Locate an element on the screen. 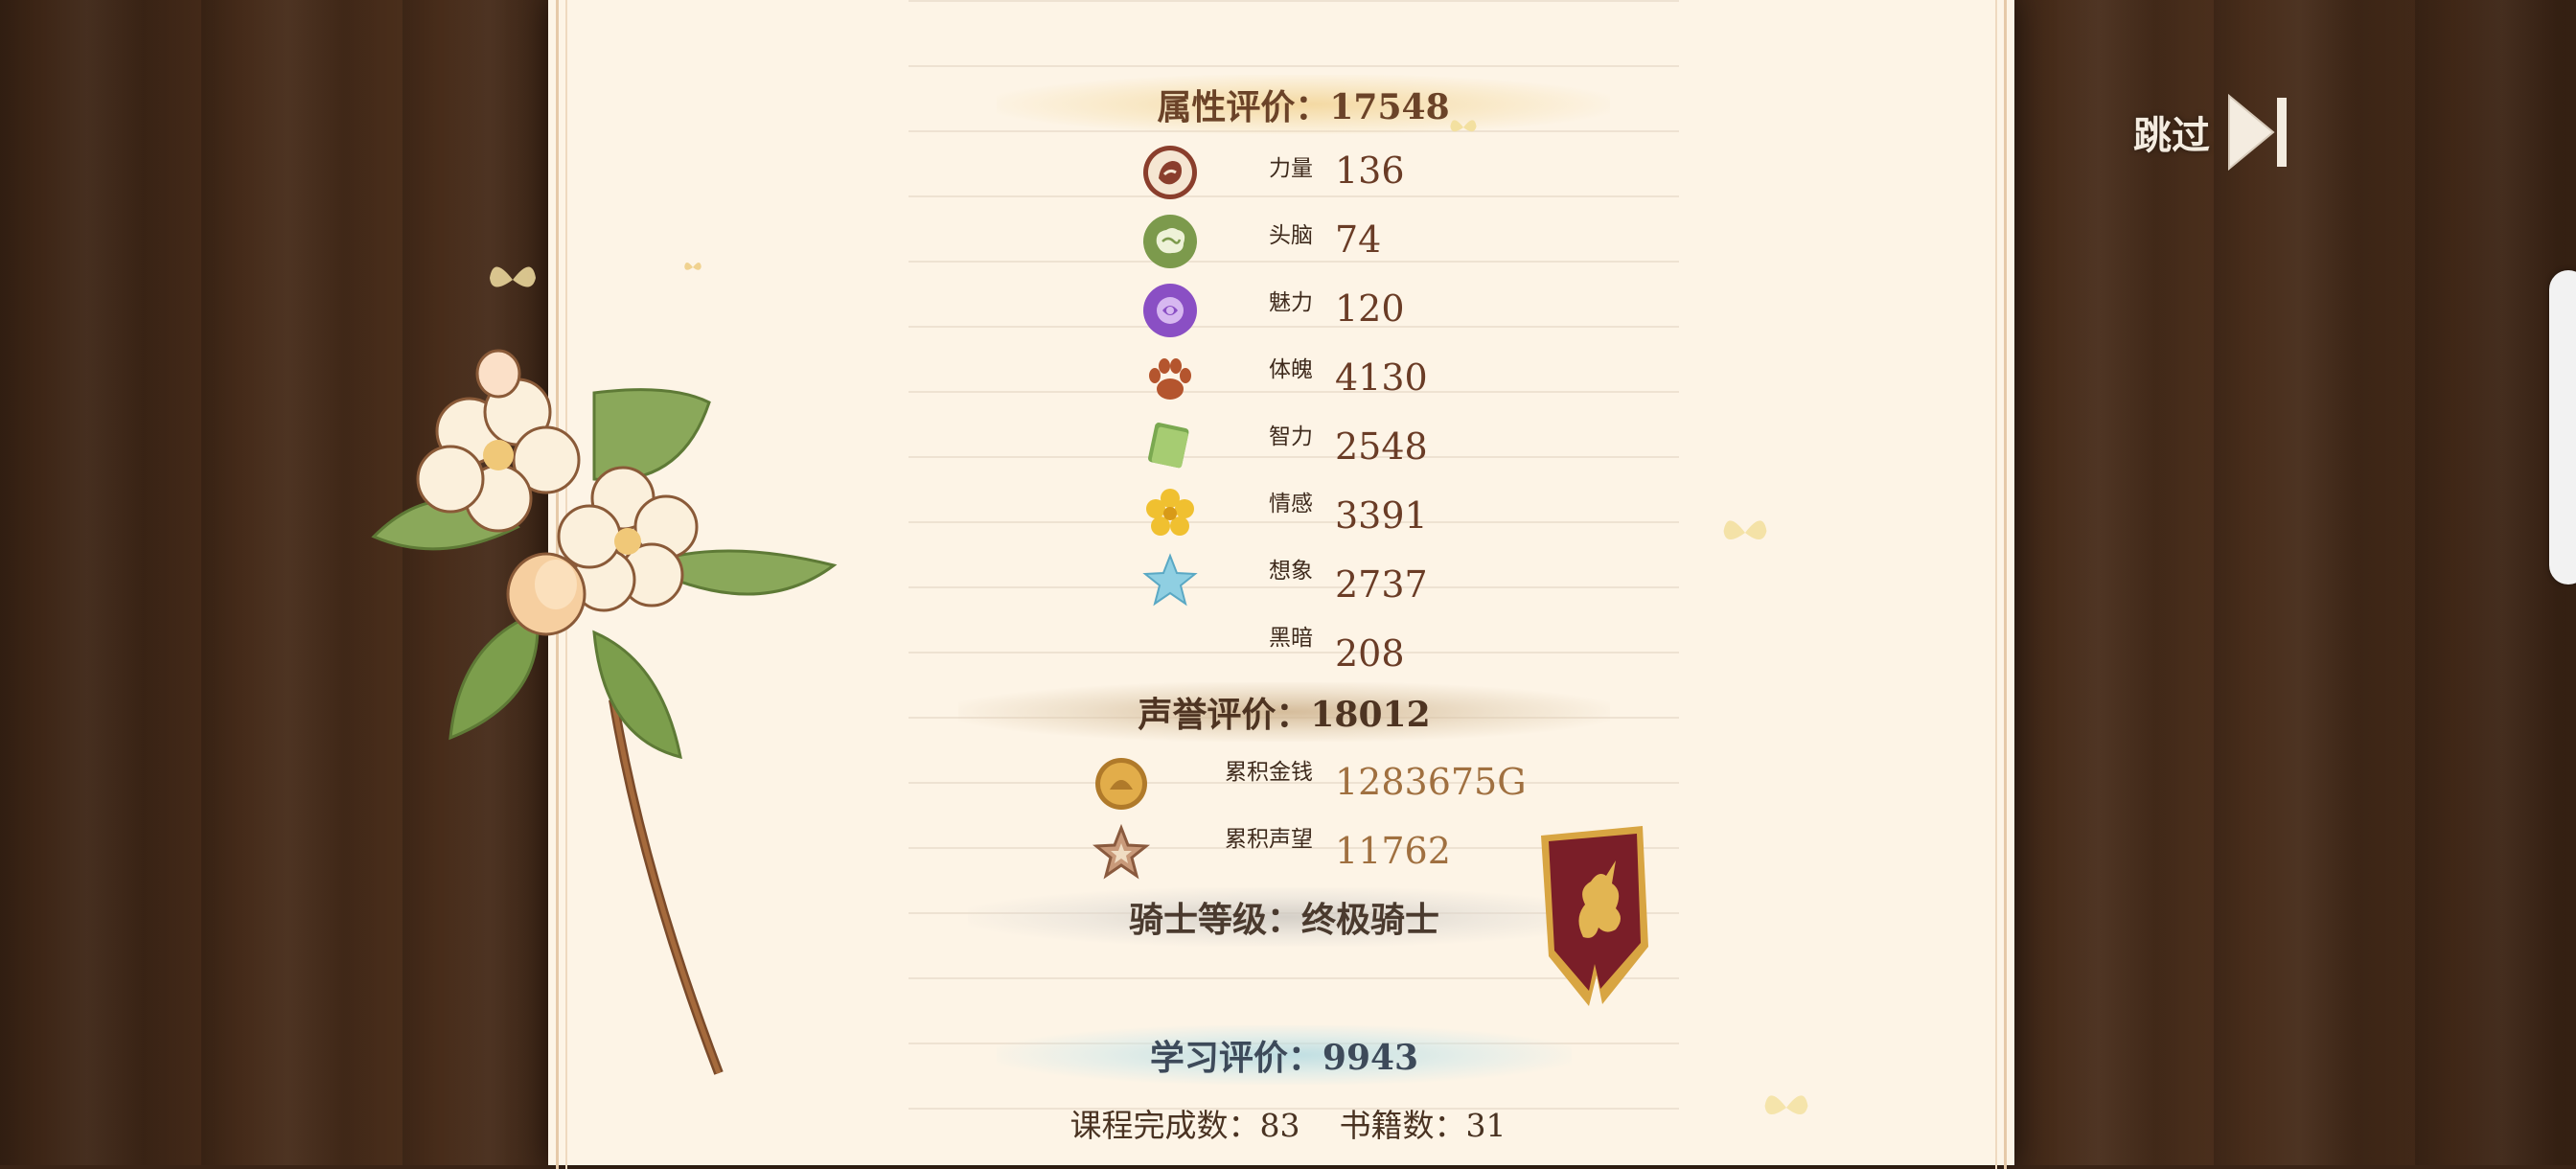 The image size is (2576, 1169). fame-star-icon is located at coordinates (1121, 852).